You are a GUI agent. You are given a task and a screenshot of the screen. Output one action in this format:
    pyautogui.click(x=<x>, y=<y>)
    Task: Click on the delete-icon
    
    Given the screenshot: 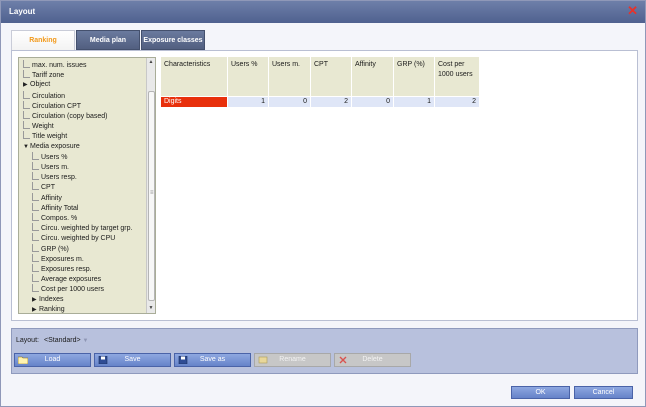 What is the action you would take?
    pyautogui.click(x=343, y=360)
    